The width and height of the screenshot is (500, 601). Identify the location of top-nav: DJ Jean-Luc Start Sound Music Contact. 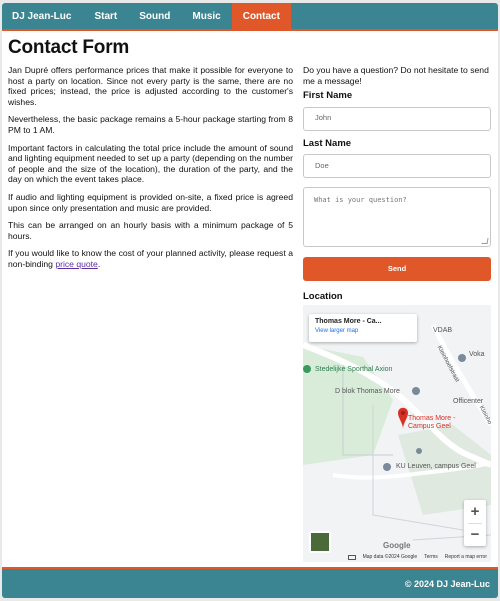
(250, 17).